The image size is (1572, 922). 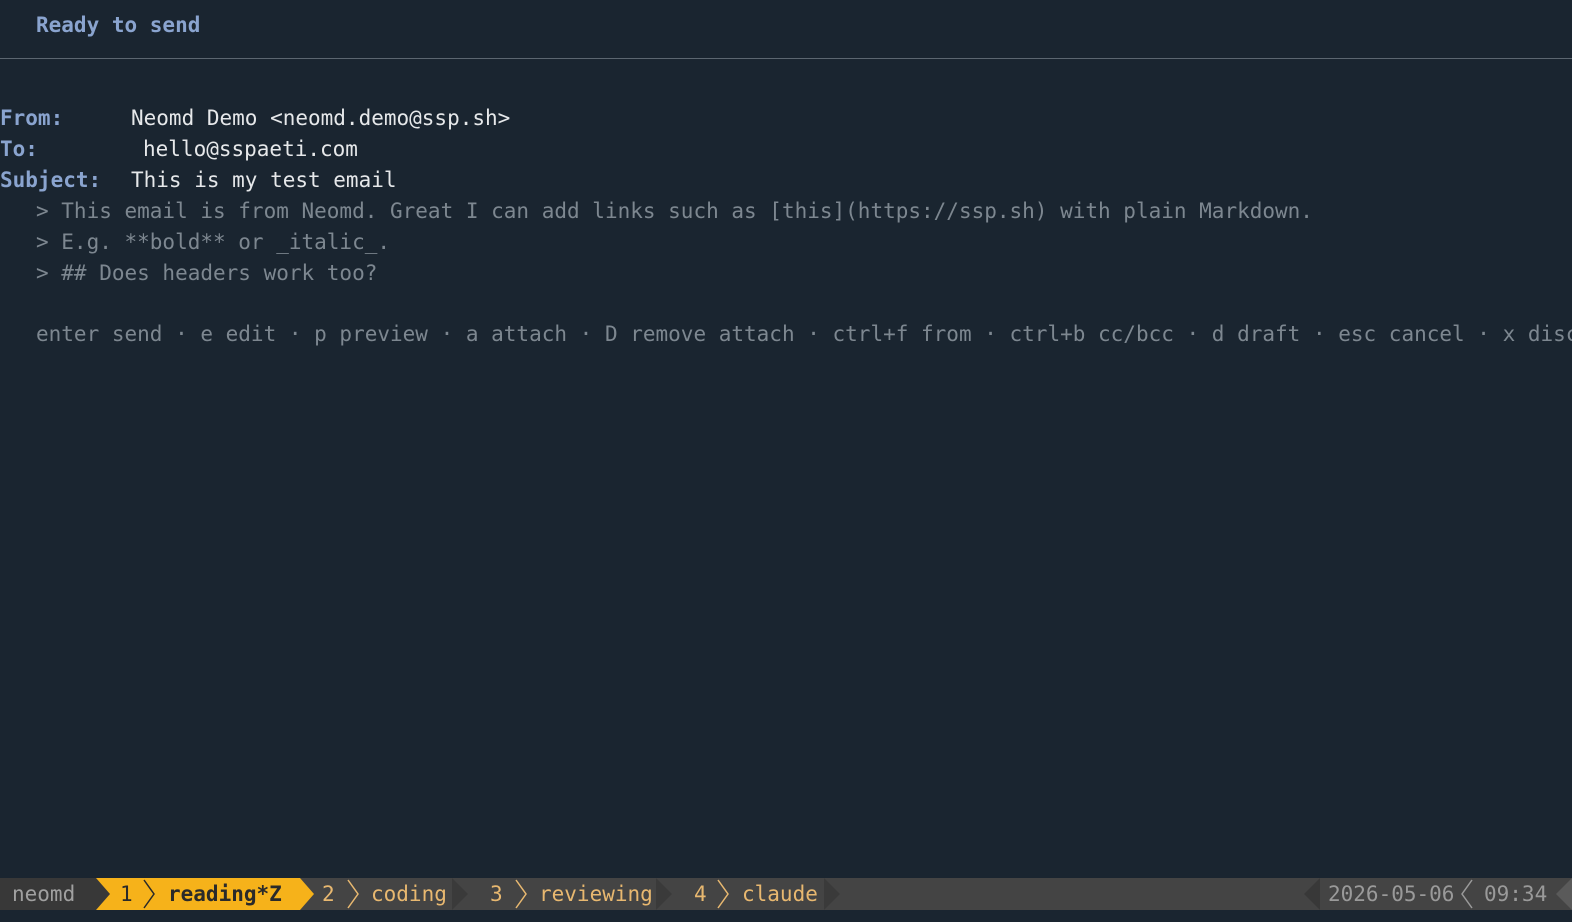 I want to click on status-date: 2026-05-06, so click(x=1391, y=894).